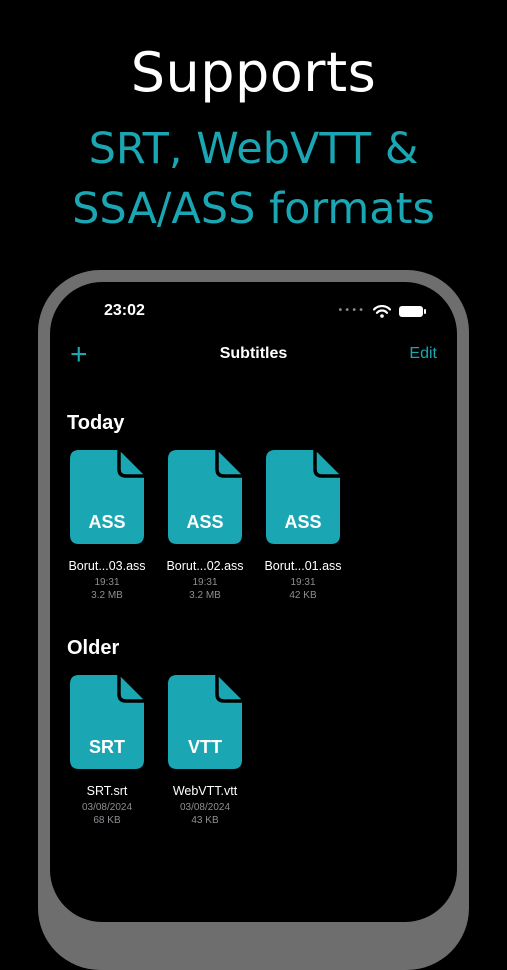 The width and height of the screenshot is (507, 970). What do you see at coordinates (205, 747) in the screenshot?
I see `svg-text: VTT` at bounding box center [205, 747].